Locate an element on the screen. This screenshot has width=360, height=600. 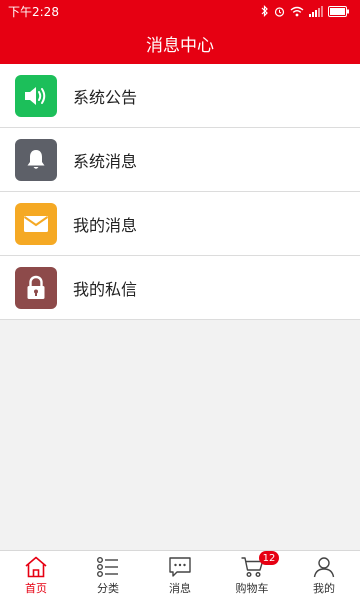
my-message-tile is located at coordinates (36, 223).